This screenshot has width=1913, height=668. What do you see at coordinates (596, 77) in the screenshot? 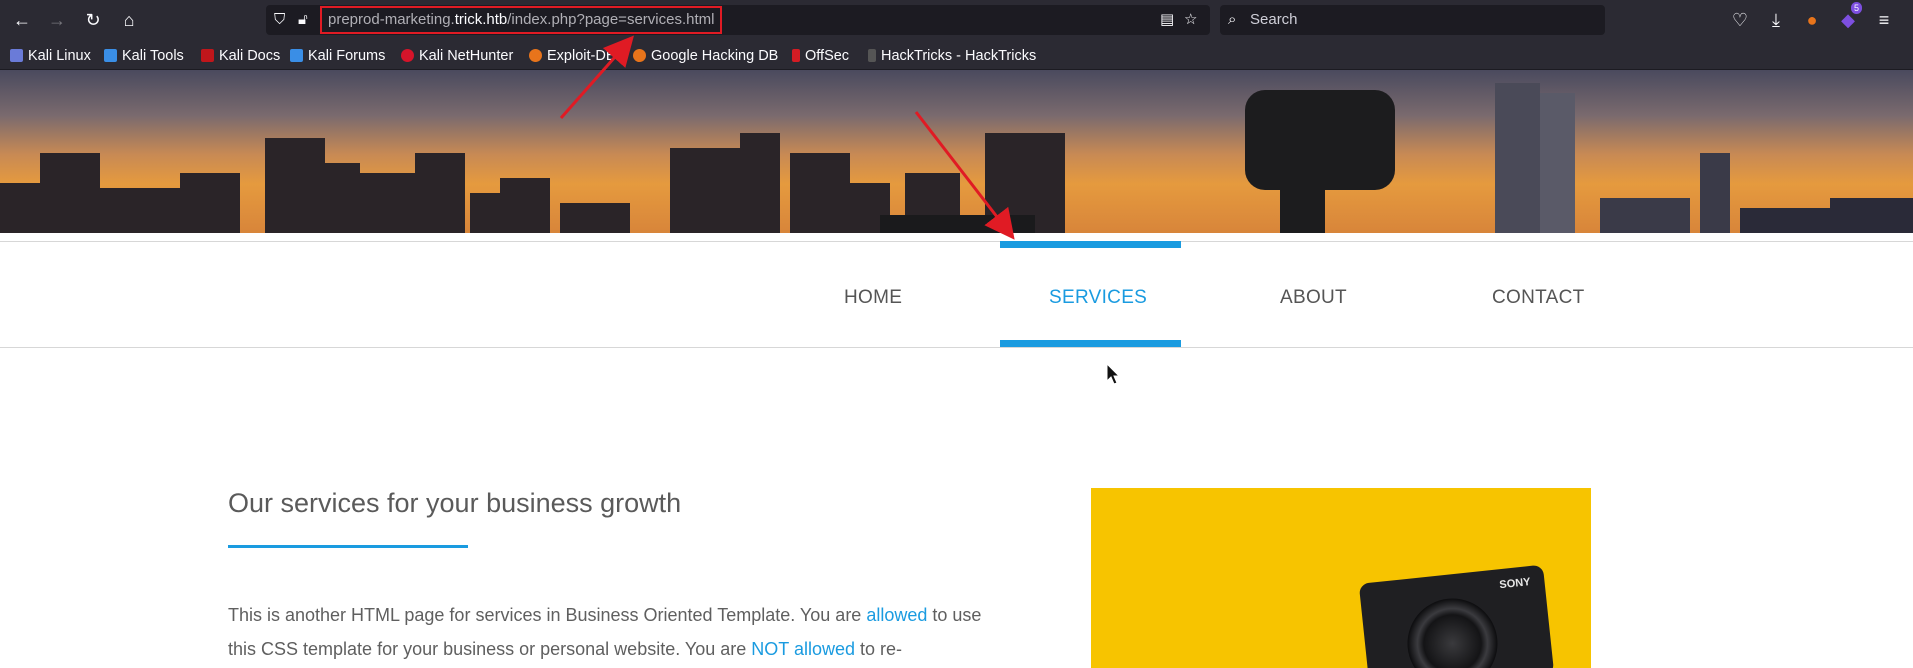
I see `arrow-to-url` at bounding box center [596, 77].